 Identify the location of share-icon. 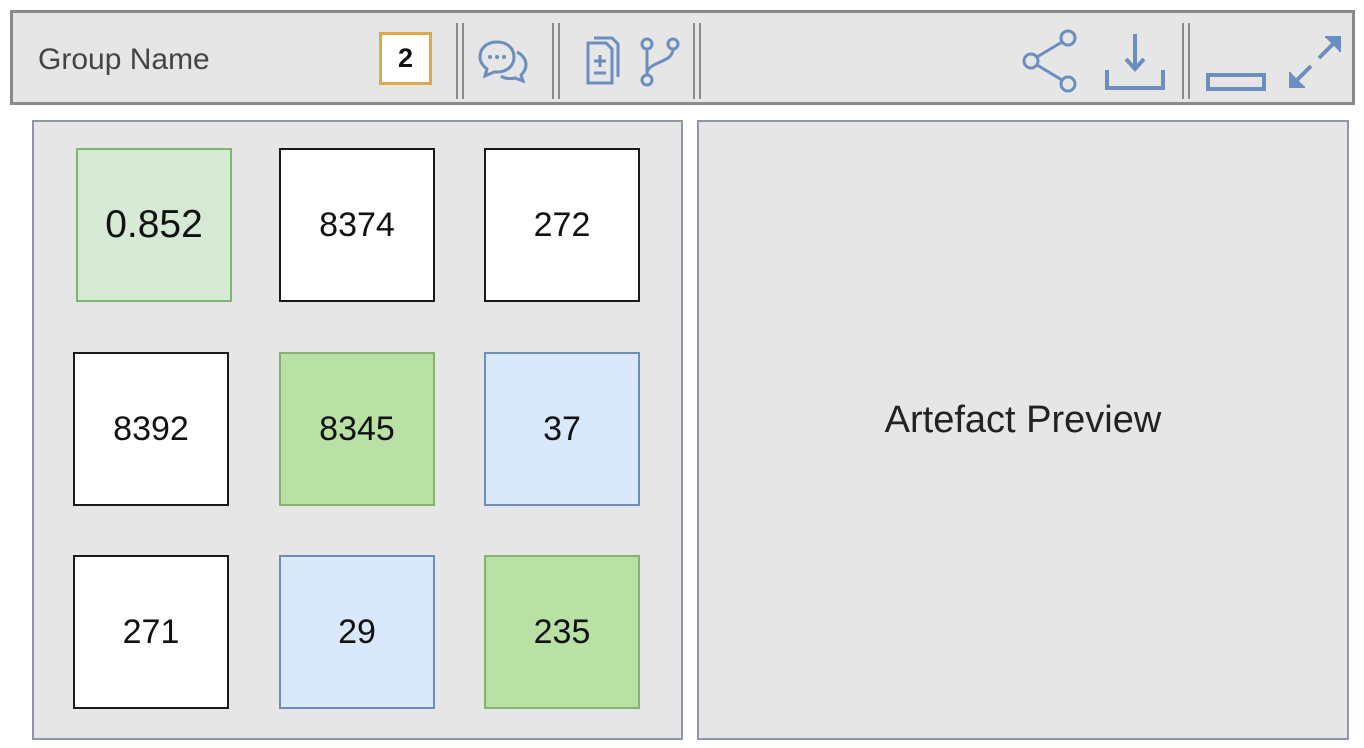
(1050, 61).